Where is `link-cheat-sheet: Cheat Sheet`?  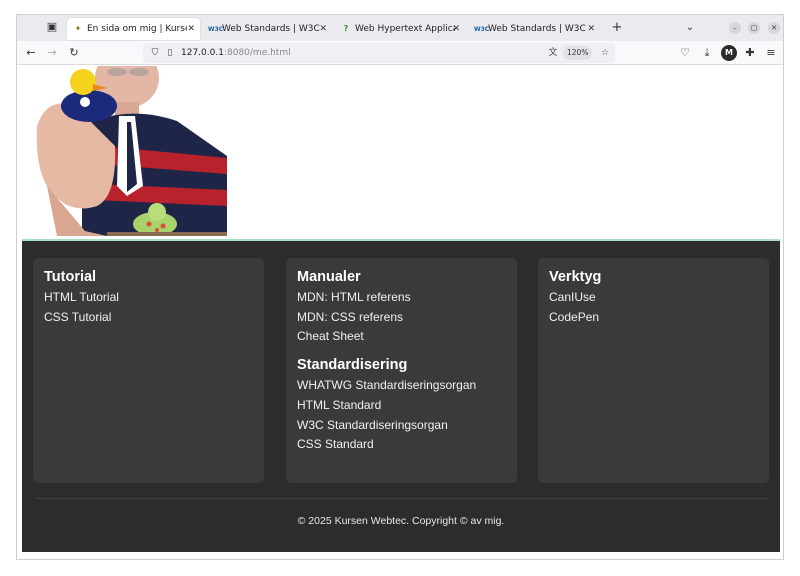 link-cheat-sheet: Cheat Sheet is located at coordinates (401, 337).